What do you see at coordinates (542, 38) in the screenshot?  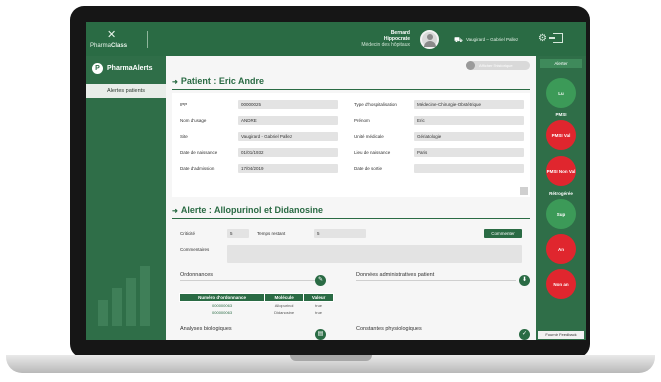 I see `gear-icon: ⚙` at bounding box center [542, 38].